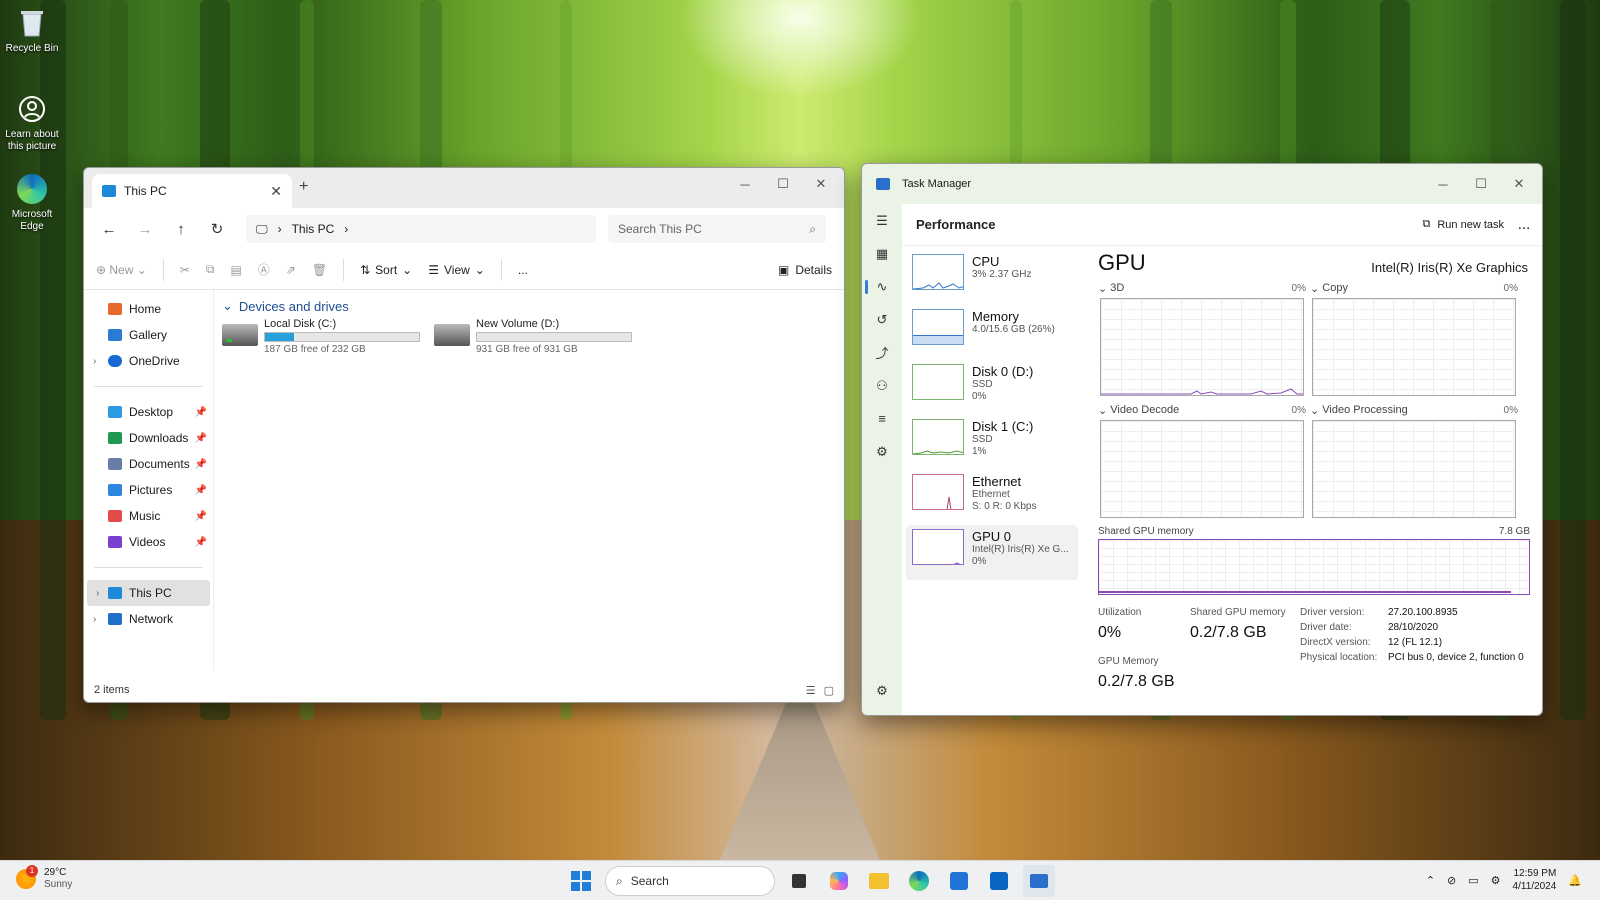 Image resolution: width=1600 pixels, height=900 pixels. I want to click on device-item-gpu-0: GPU 0 Intel(R) Iris(R) Xe G... 0%, so click(992, 552).